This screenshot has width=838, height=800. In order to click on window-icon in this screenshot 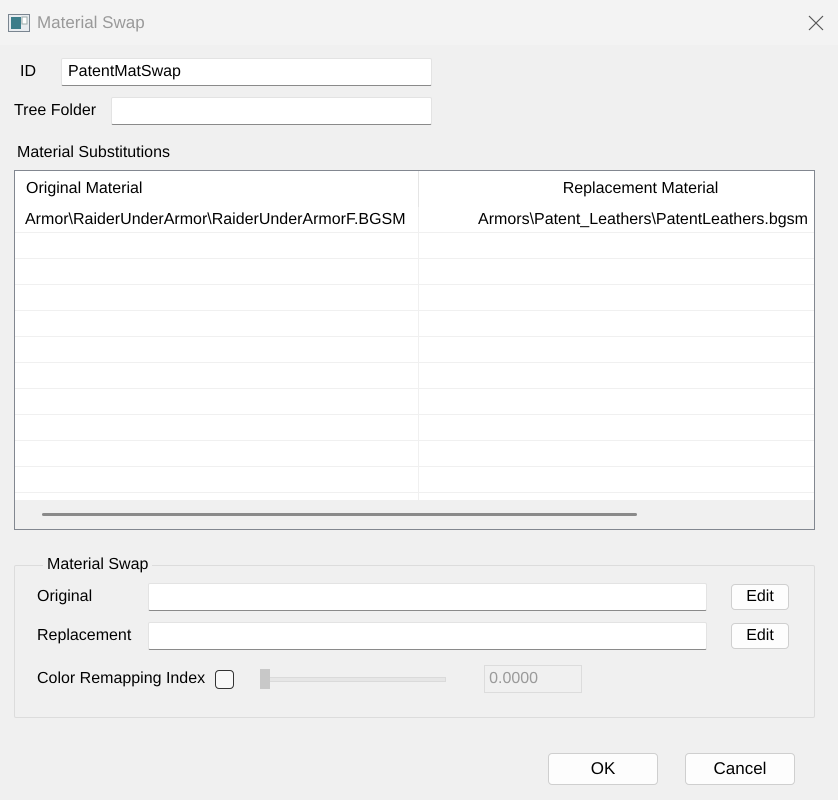, I will do `click(19, 23)`.